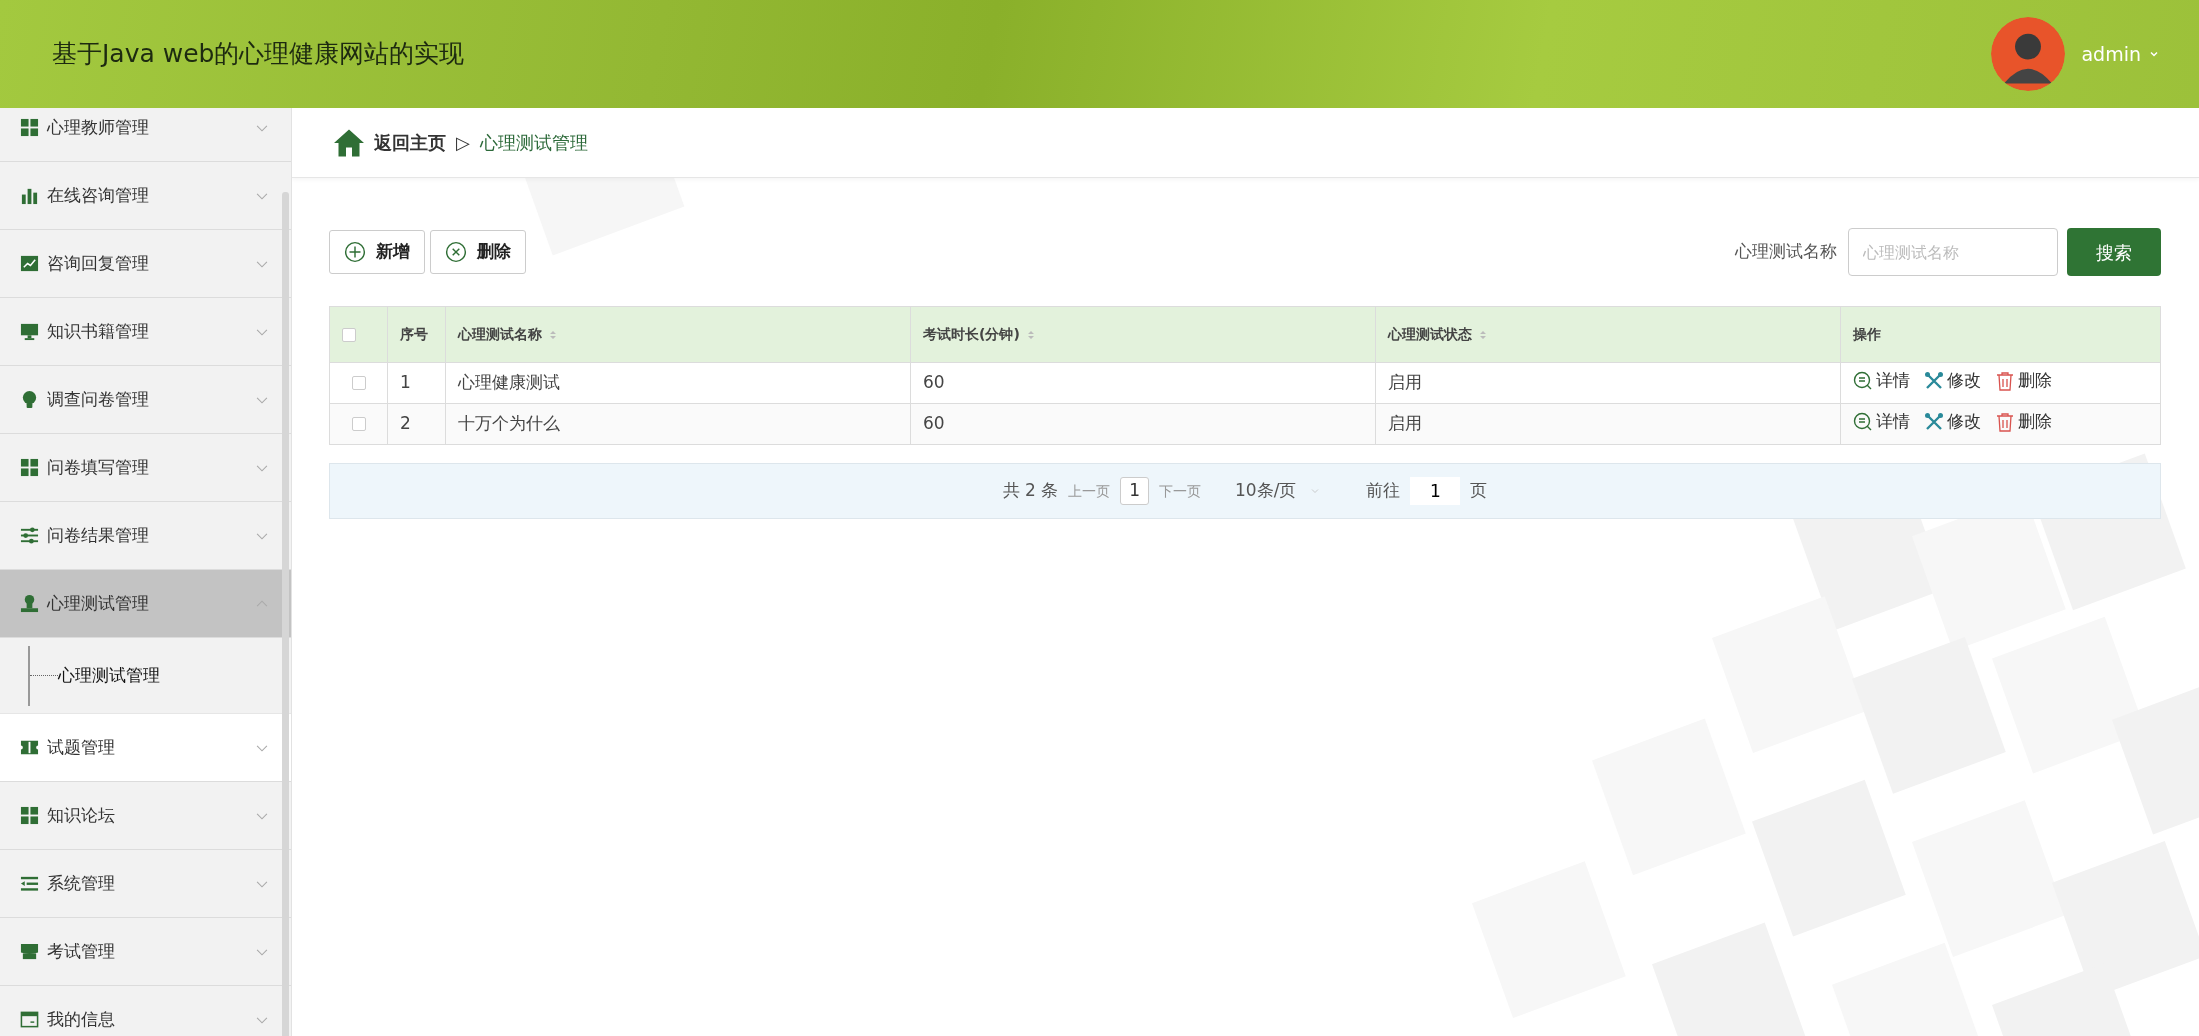 This screenshot has height=1036, width=2199. Describe the element at coordinates (355, 252) in the screenshot. I see `plus-circle-icon` at that location.